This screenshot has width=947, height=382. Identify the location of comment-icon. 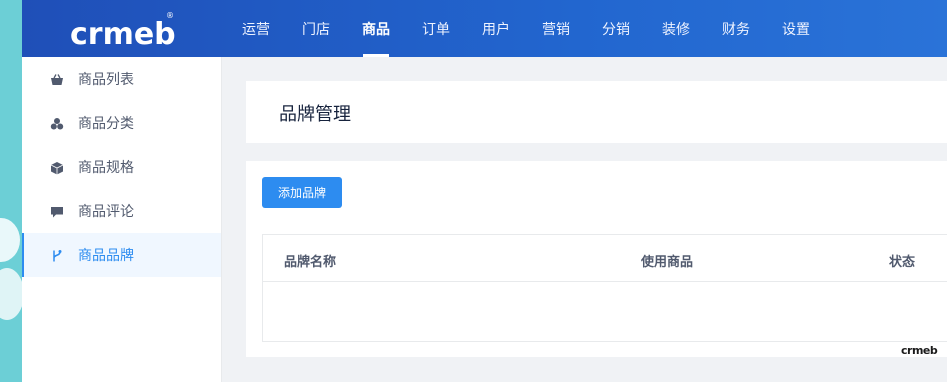
(57, 212).